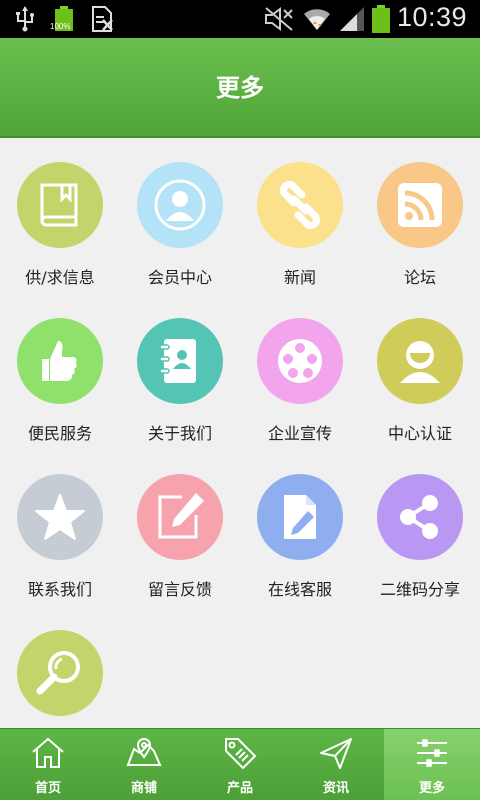 The image size is (480, 800). I want to click on nav-label: 商铺, so click(143, 788).